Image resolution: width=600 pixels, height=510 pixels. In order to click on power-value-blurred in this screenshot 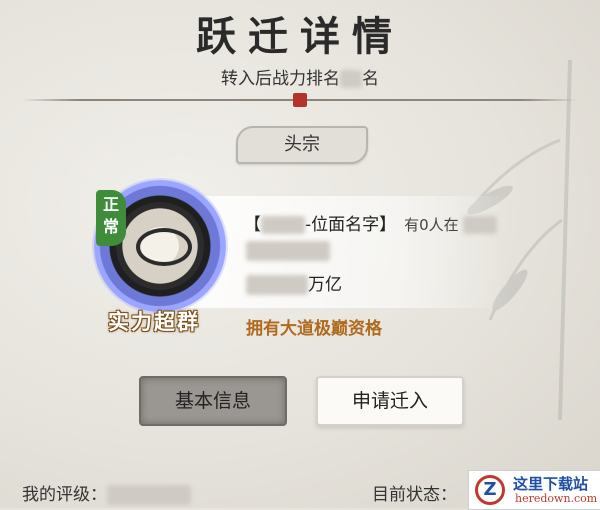, I will do `click(277, 285)`.